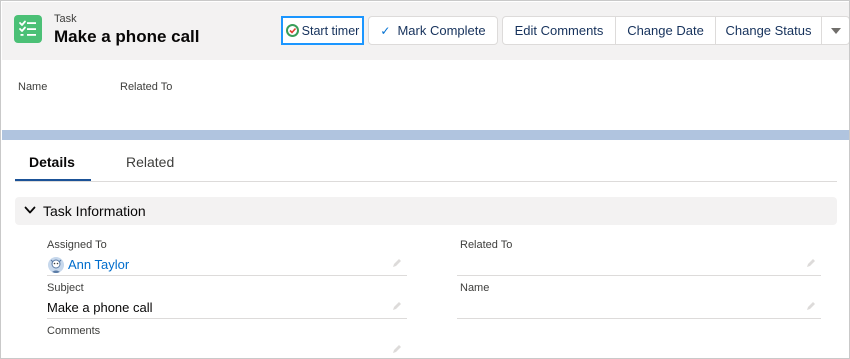 This screenshot has height=359, width=850. I want to click on edit-comments-button: Edit Comments, so click(559, 30).